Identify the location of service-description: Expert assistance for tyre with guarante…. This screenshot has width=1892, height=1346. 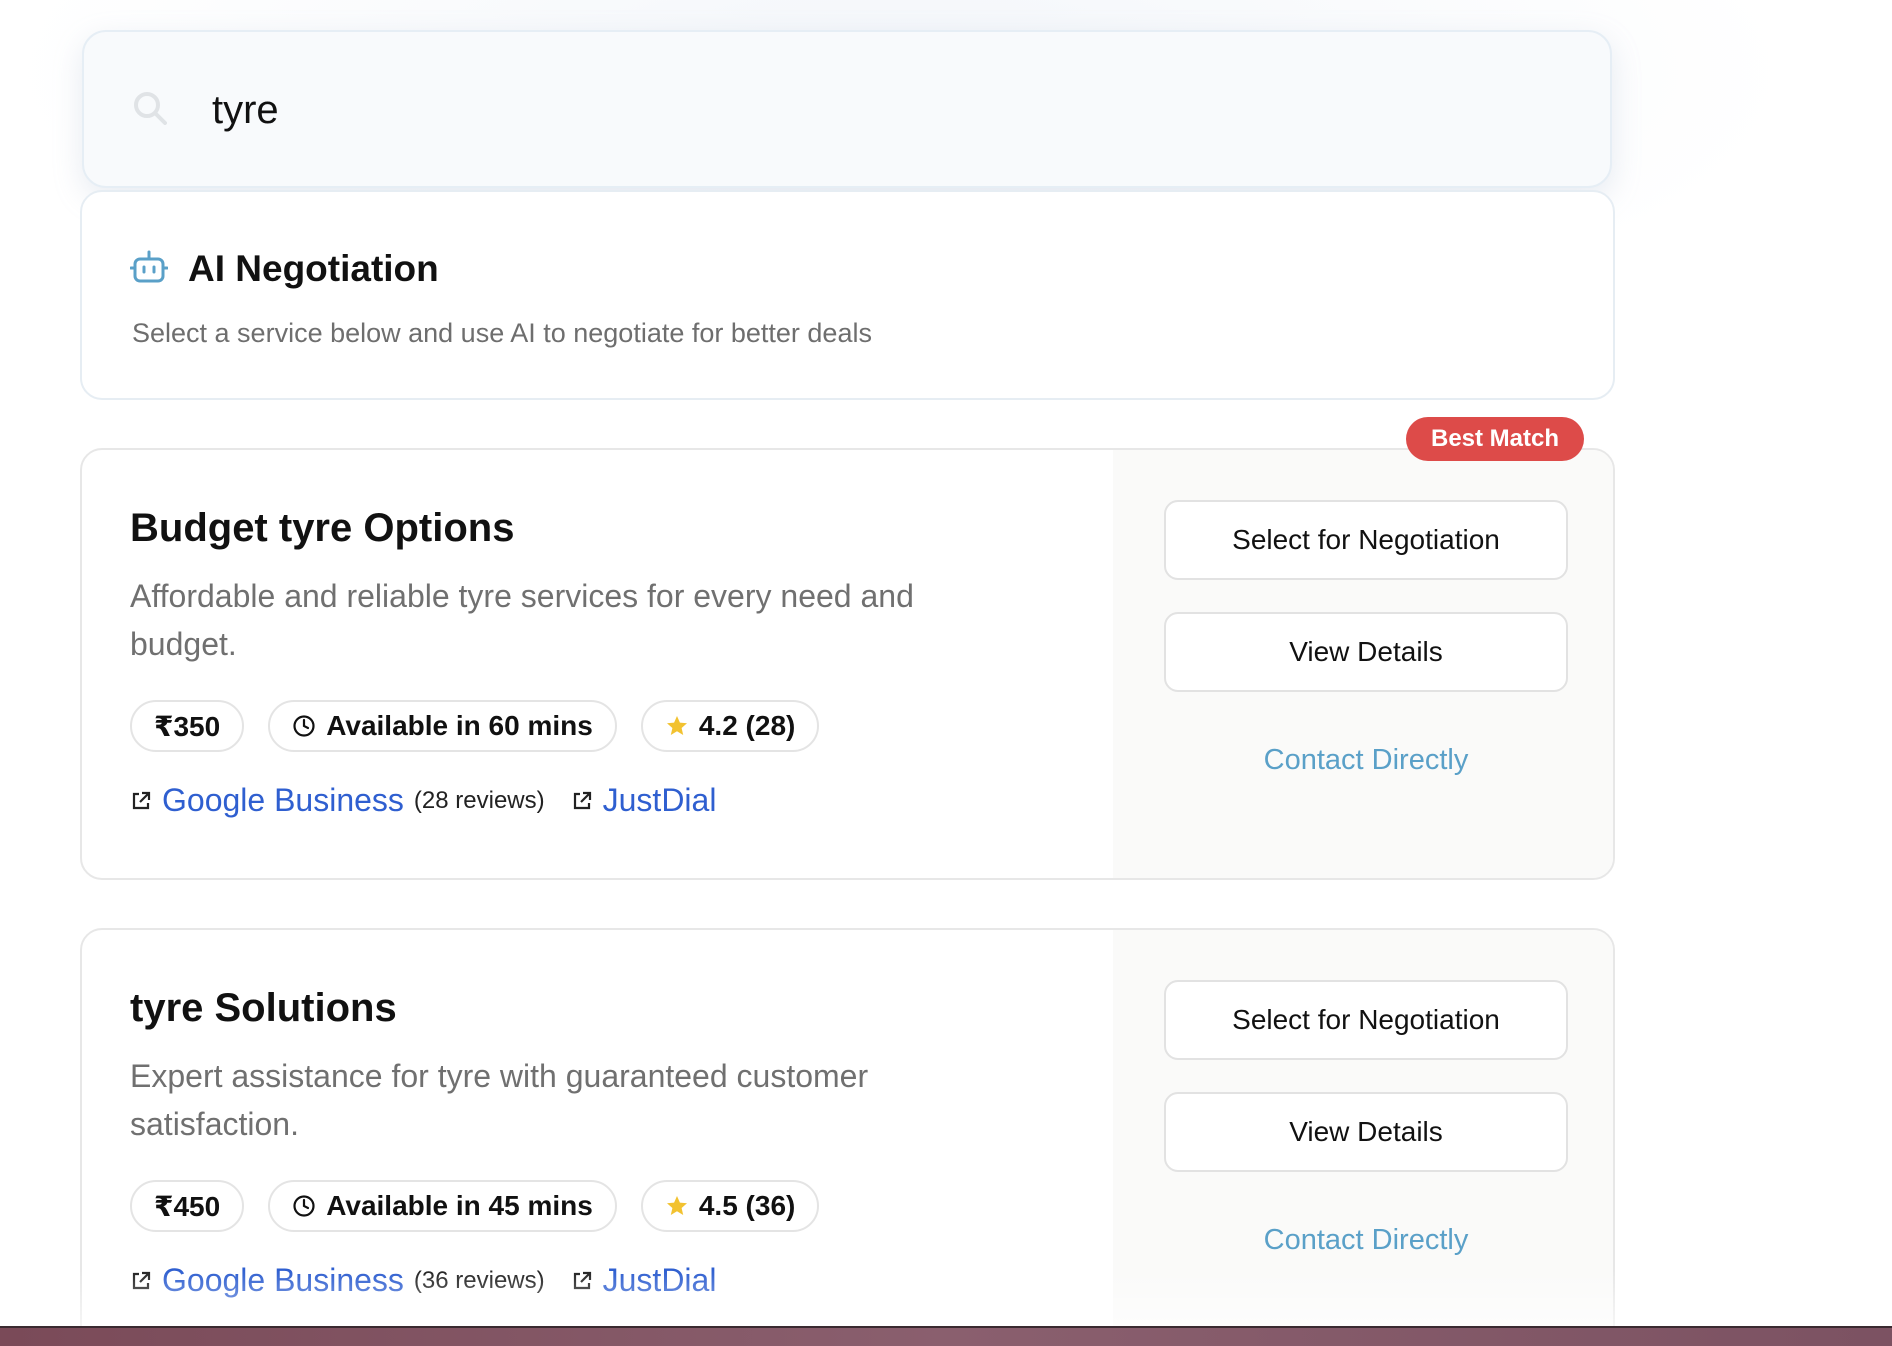
(499, 1100).